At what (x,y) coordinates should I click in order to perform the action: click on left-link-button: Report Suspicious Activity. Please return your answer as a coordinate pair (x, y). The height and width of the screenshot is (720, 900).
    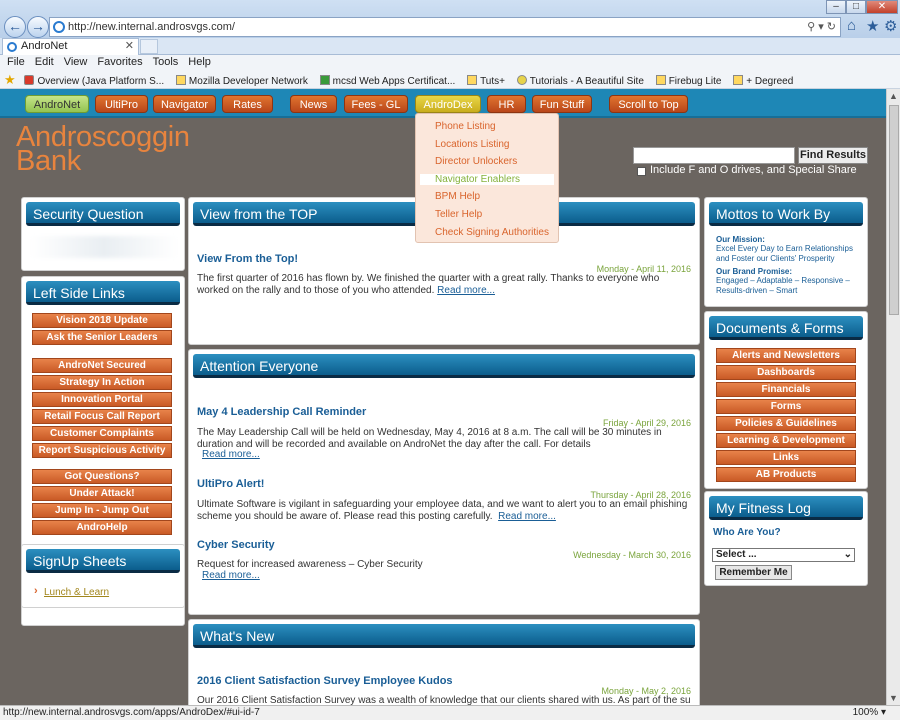
    Looking at the image, I should click on (102, 450).